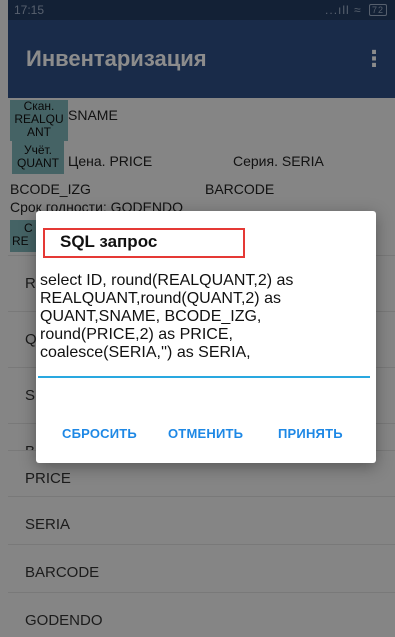 The width and height of the screenshot is (395, 637). I want to click on dialog-title: SQL запрос, so click(109, 241).